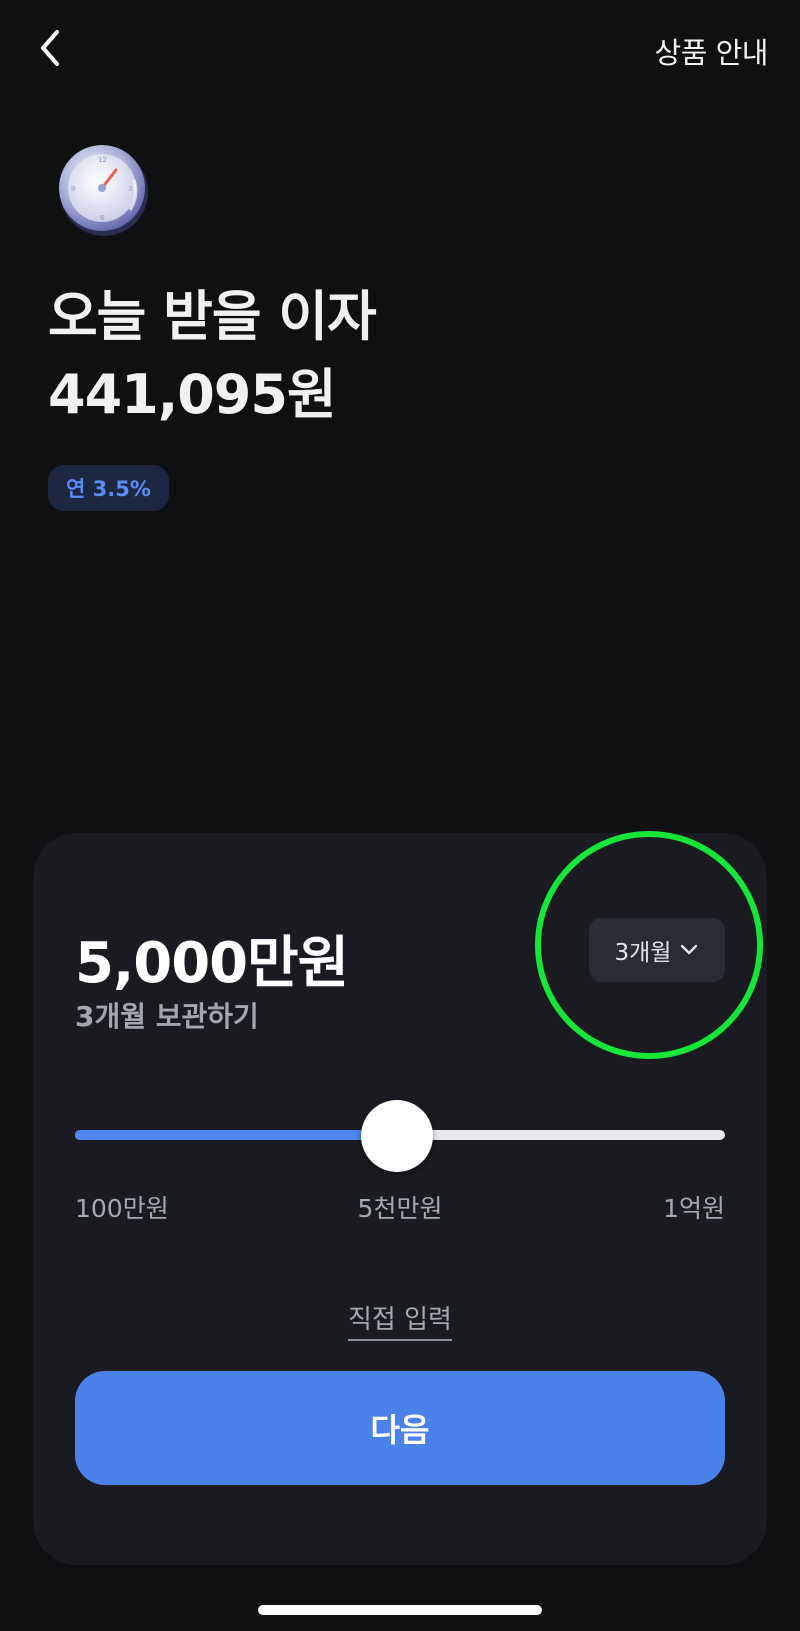  I want to click on slider-max-label: 1억원, so click(694, 1208).